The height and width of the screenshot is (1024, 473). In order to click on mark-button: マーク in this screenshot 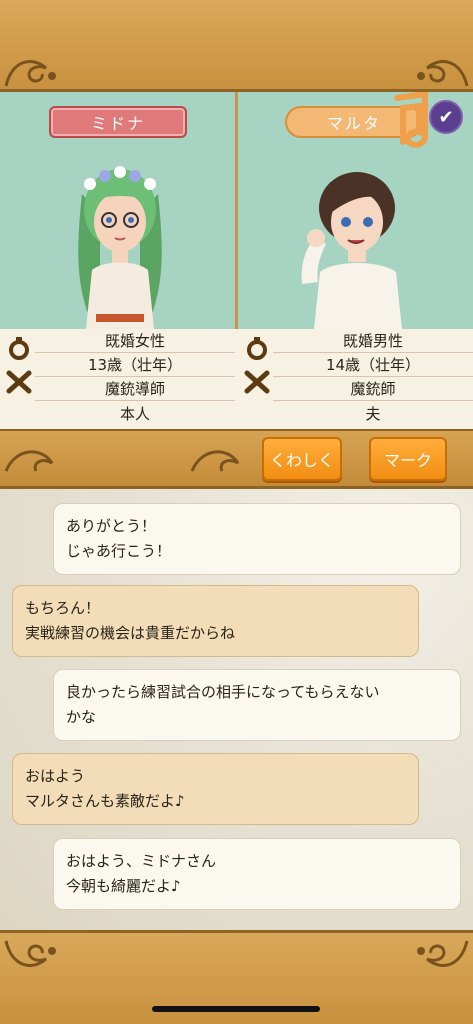, I will do `click(408, 459)`.